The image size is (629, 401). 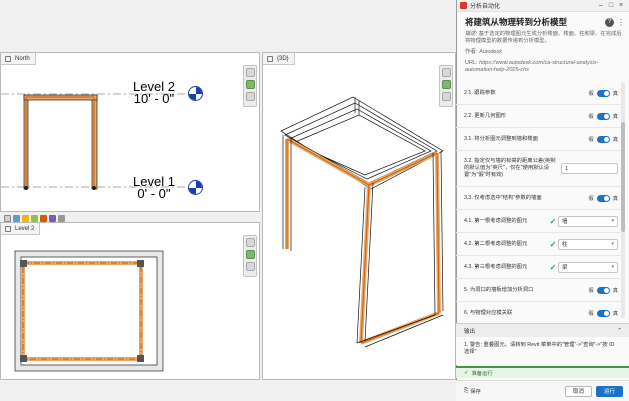 What do you see at coordinates (16, 218) in the screenshot?
I see `detail-level-icon` at bounding box center [16, 218].